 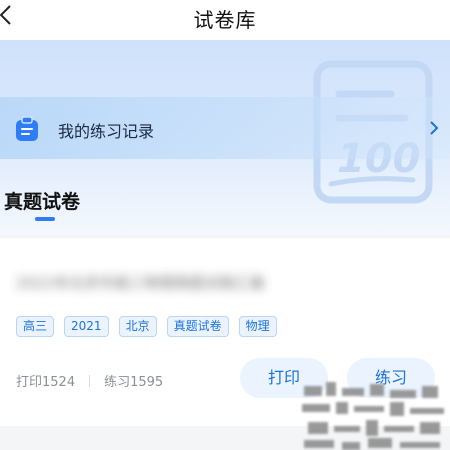 I want to click on tag-type: 真题试卷, so click(x=197, y=326).